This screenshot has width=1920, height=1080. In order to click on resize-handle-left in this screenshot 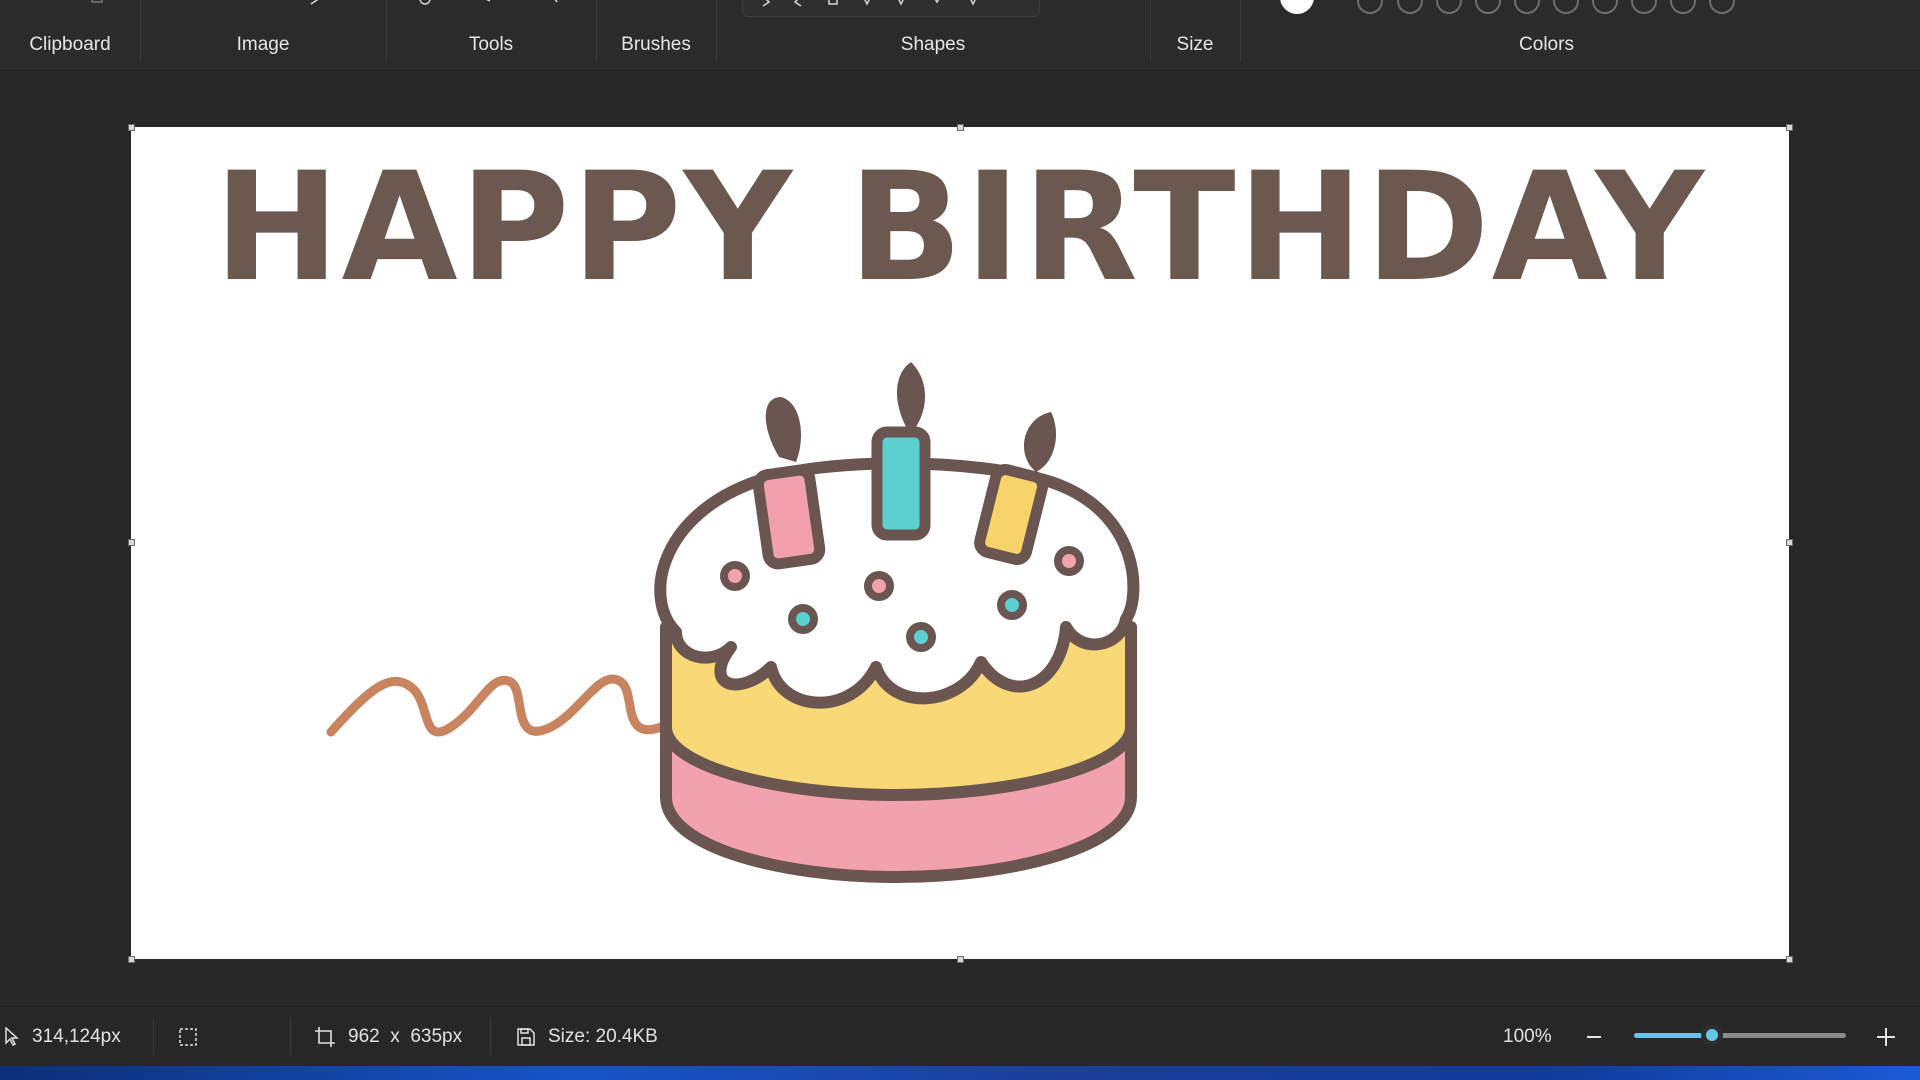, I will do `click(131, 542)`.